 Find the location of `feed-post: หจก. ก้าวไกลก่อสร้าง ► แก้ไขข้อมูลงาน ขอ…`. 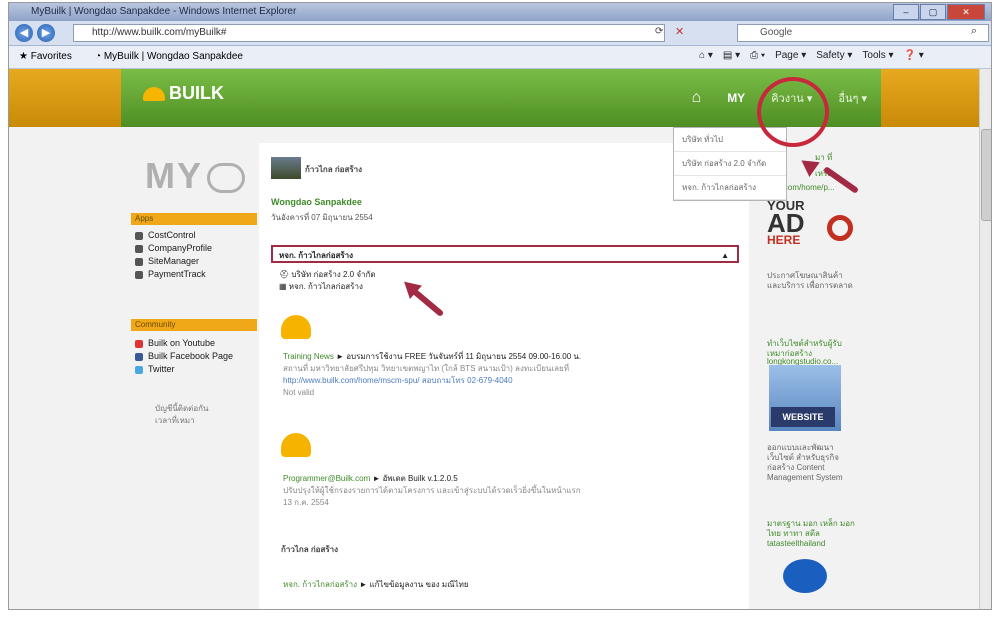

feed-post: หจก. ก้าวไกลก่อสร้าง ► แก้ไขข้อมูลงาน ขอ… is located at coordinates (376, 585).